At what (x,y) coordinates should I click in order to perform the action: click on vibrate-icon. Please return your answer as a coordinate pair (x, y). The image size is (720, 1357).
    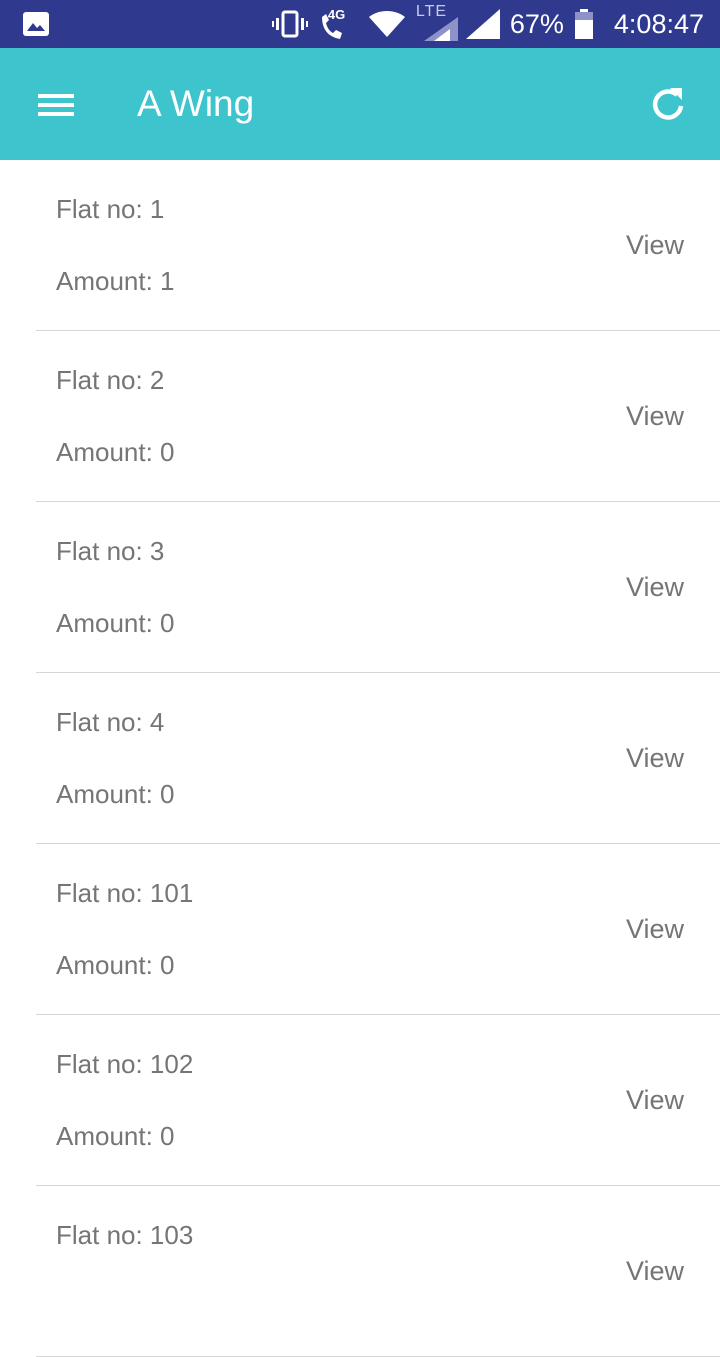
    Looking at the image, I should click on (289, 24).